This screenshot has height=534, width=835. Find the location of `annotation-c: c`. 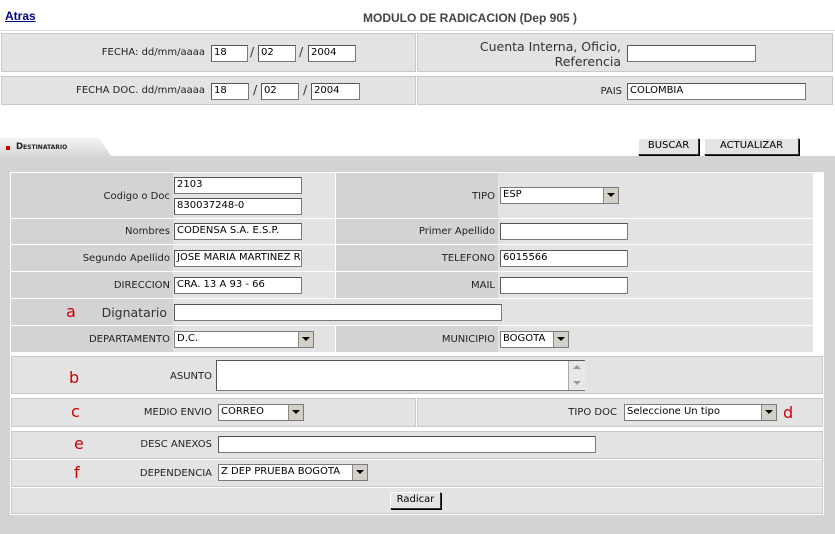

annotation-c: c is located at coordinates (75, 411).